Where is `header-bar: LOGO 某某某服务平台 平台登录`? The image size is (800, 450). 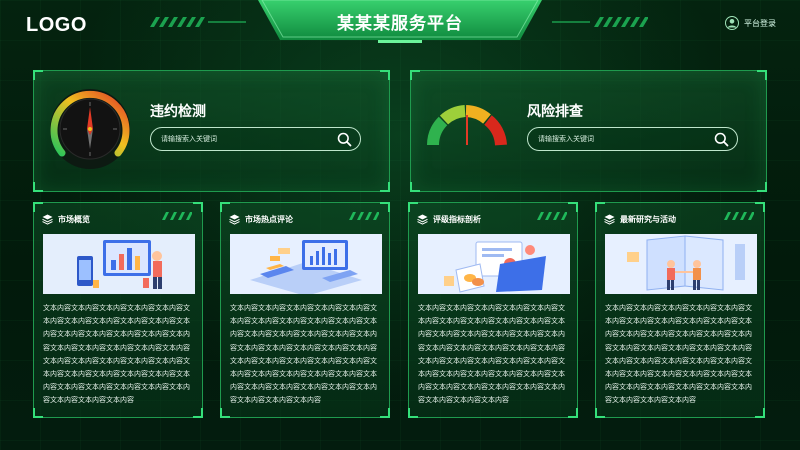
header-bar: LOGO 某某某服务平台 平台登录 is located at coordinates (400, 26).